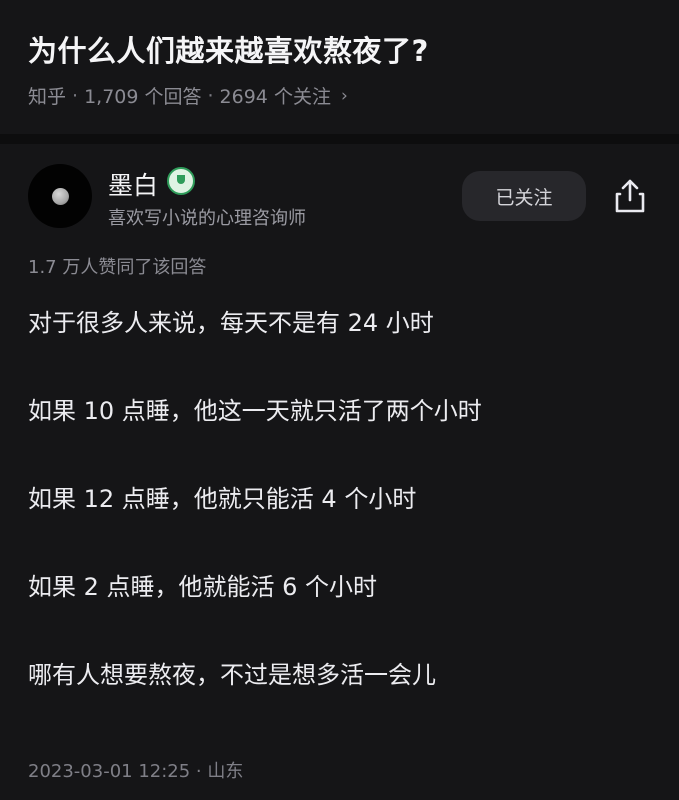 Image resolution: width=679 pixels, height=800 pixels. I want to click on follow-button: 已关注, so click(524, 196).